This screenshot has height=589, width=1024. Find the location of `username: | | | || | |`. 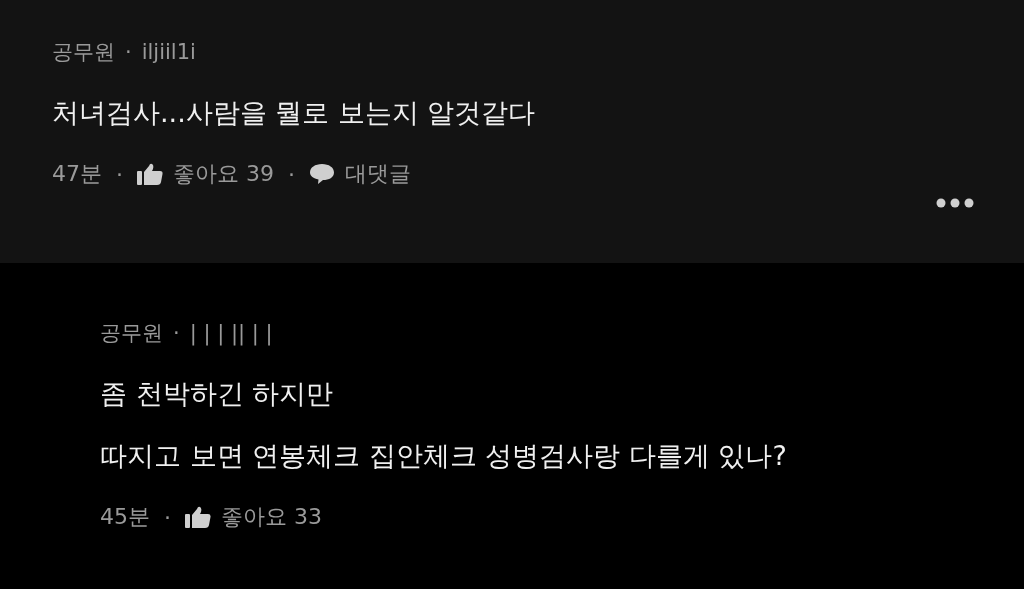

username: | | | || | | is located at coordinates (231, 333).